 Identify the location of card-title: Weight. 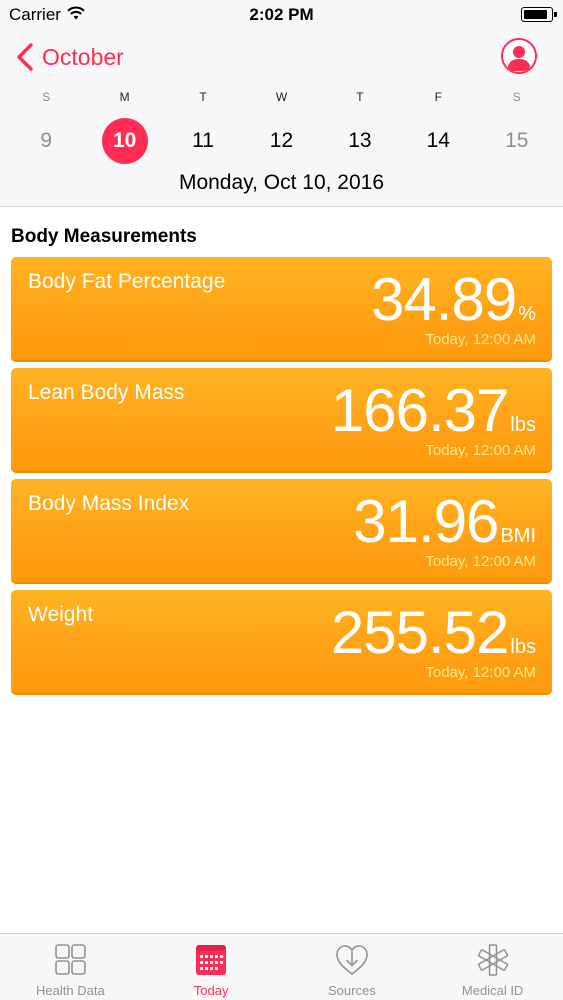
(60, 614).